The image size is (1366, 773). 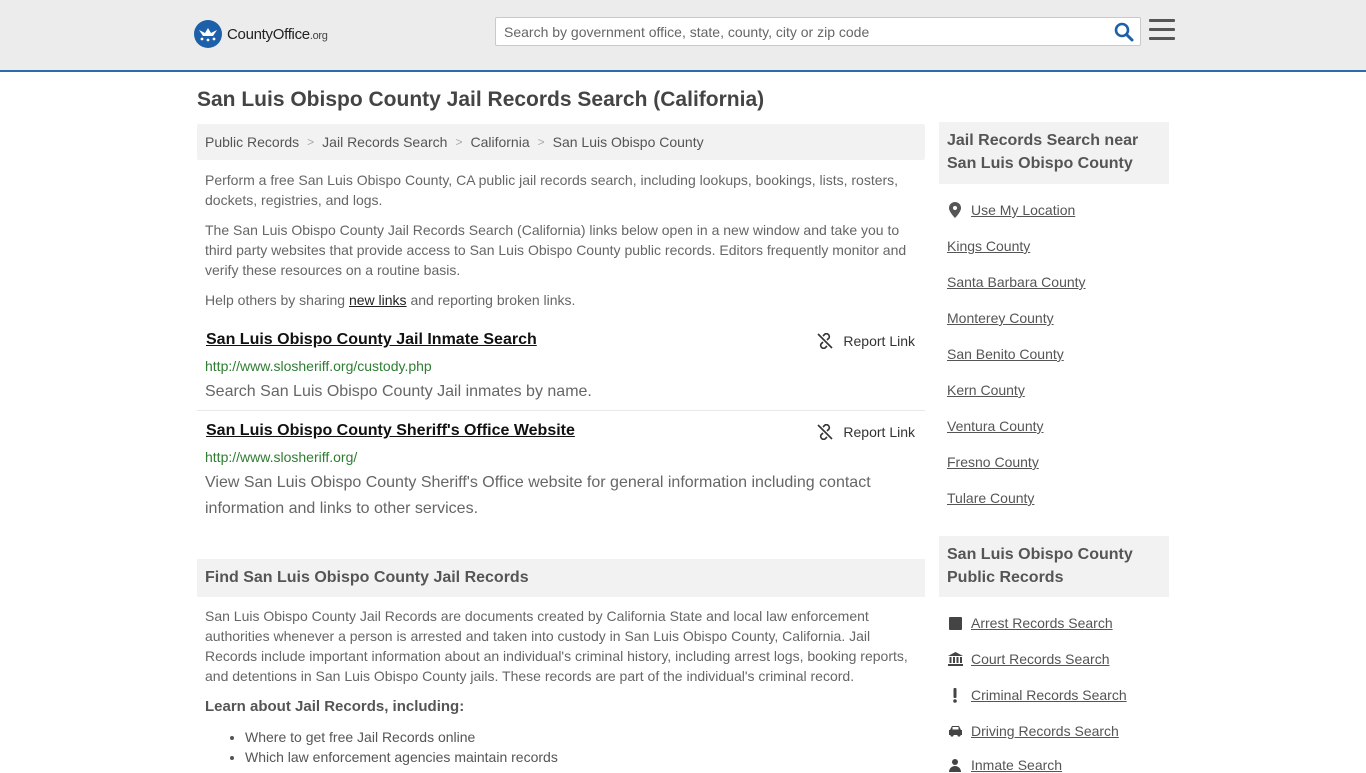 I want to click on nearby-county-link: Tulare County, so click(x=990, y=498).